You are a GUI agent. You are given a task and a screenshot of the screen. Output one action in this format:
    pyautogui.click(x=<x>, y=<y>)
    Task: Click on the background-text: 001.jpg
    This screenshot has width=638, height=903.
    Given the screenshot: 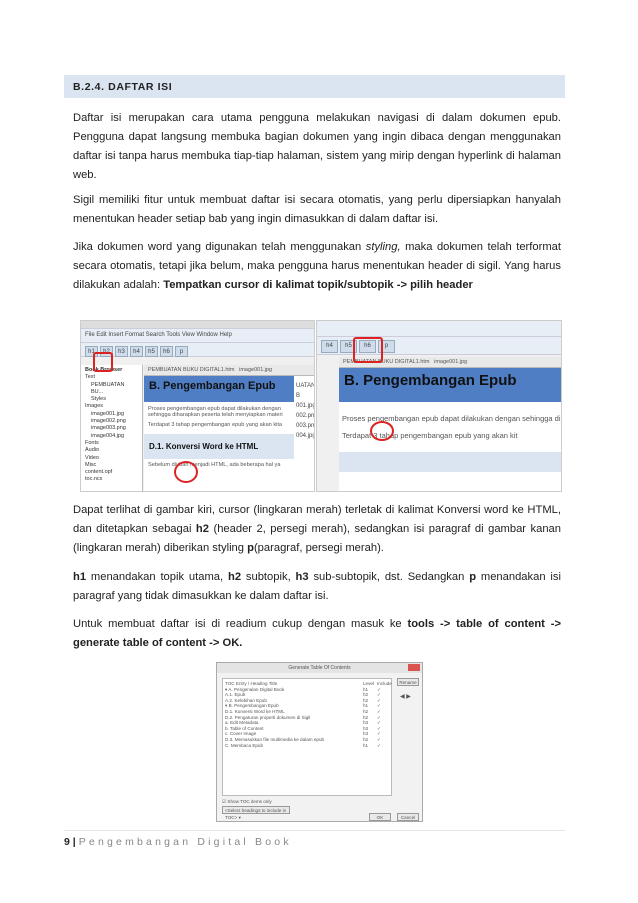 What is the action you would take?
    pyautogui.click(x=305, y=406)
    